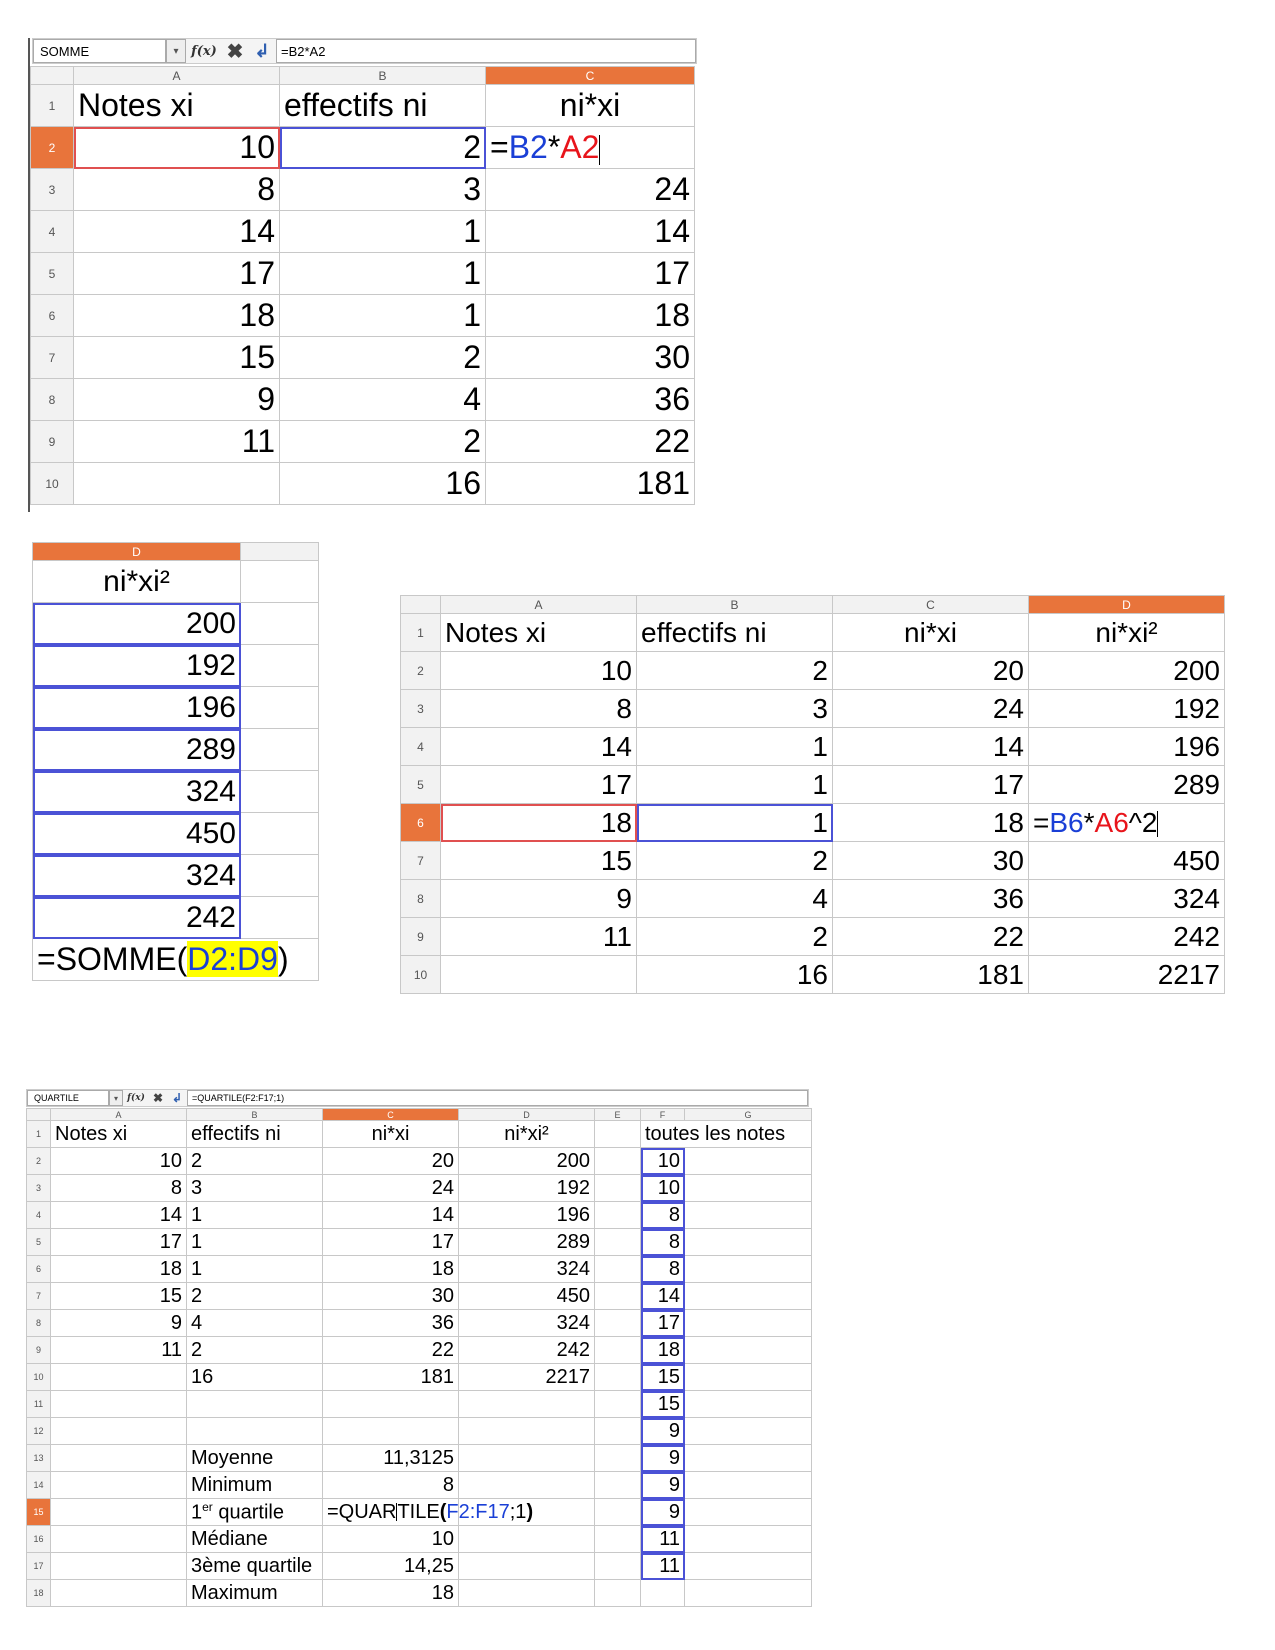 This screenshot has width=1275, height=1650. I want to click on col-header-e: E, so click(617, 1114).